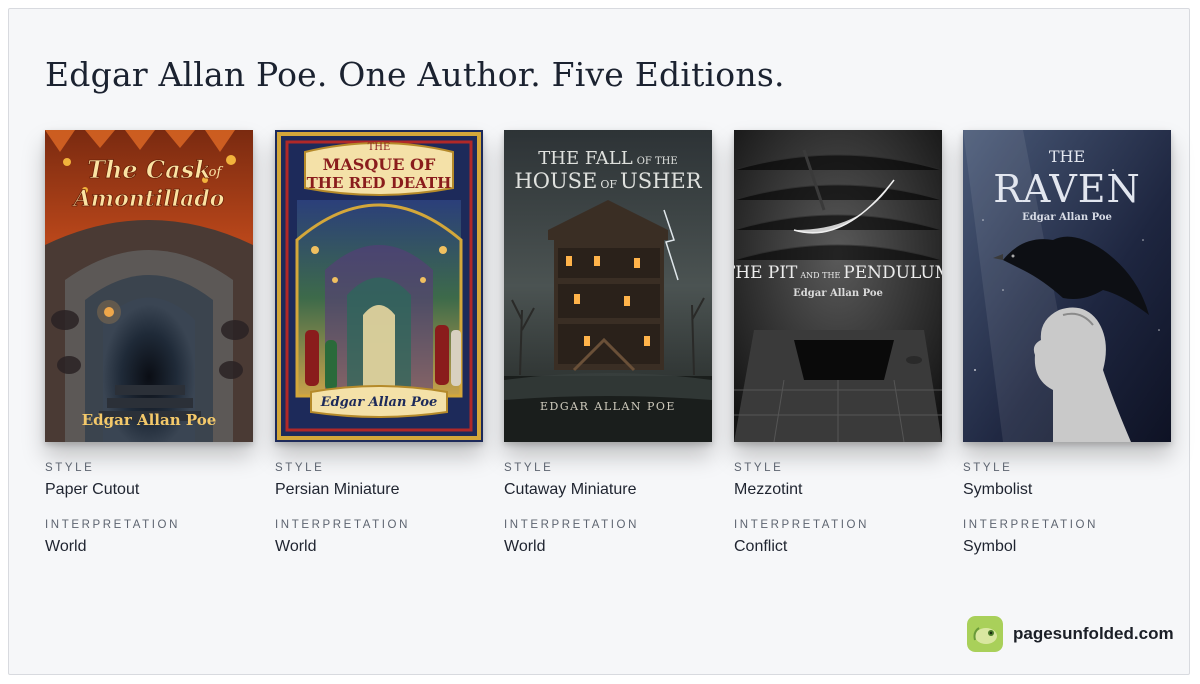  I want to click on style-value: Persian Miniature, so click(337, 489).